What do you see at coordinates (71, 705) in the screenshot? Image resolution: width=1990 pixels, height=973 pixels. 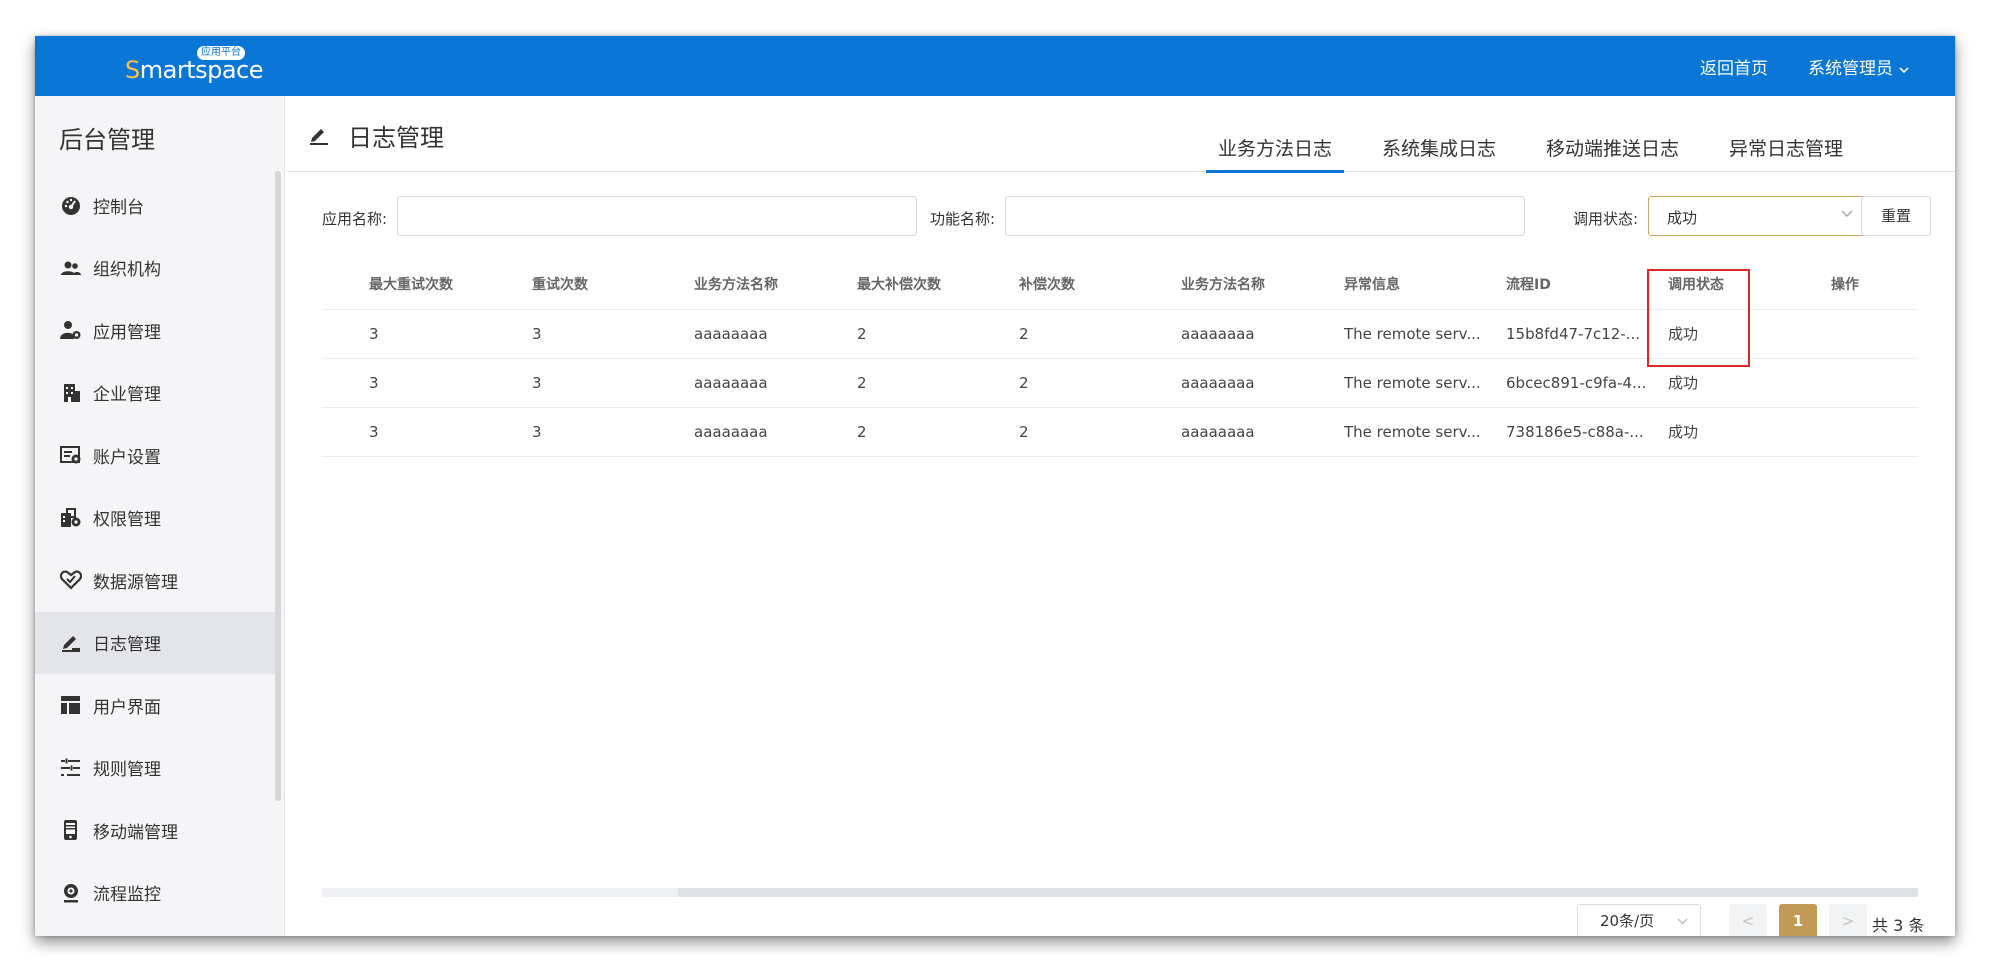 I see `layout-icon` at bounding box center [71, 705].